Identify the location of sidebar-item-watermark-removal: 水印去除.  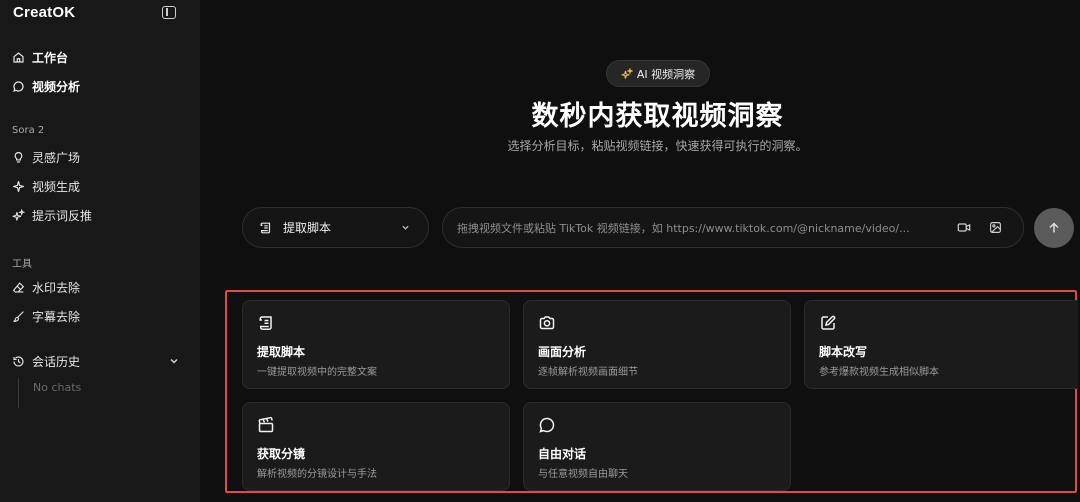
(46, 287).